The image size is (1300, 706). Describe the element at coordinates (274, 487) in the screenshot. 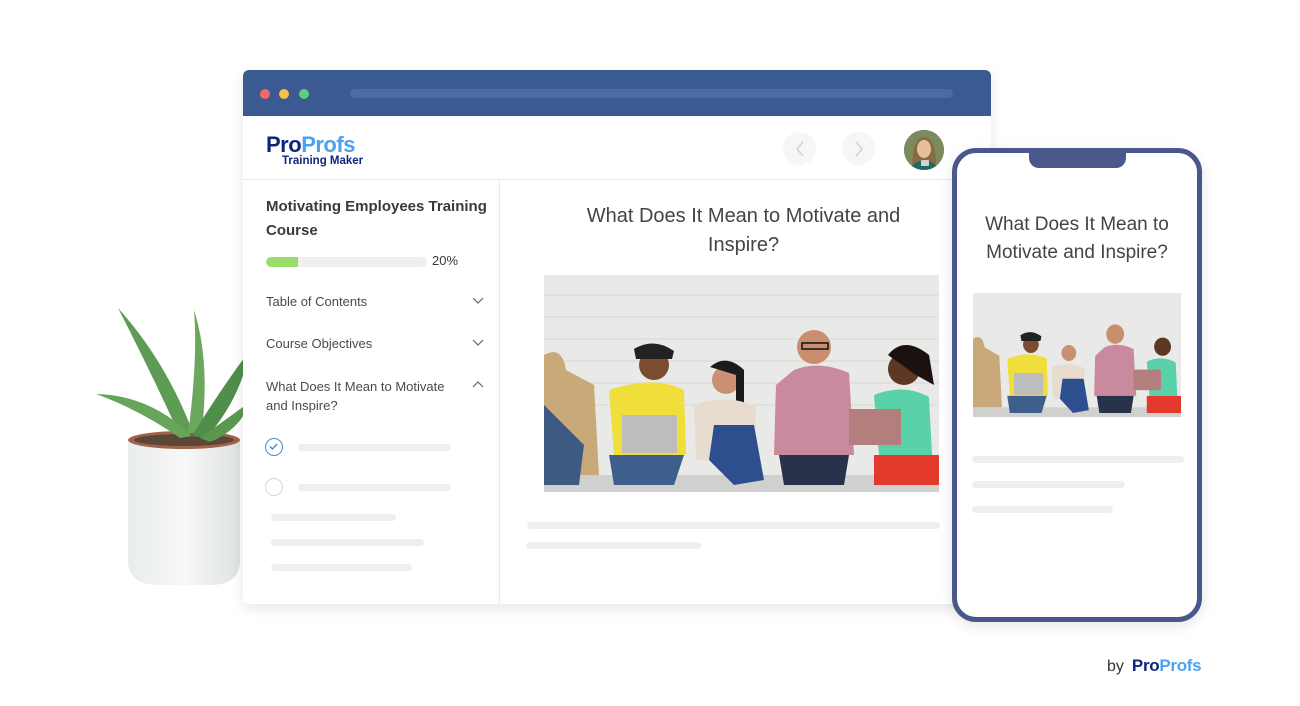

I see `empty-circle-icon` at that location.